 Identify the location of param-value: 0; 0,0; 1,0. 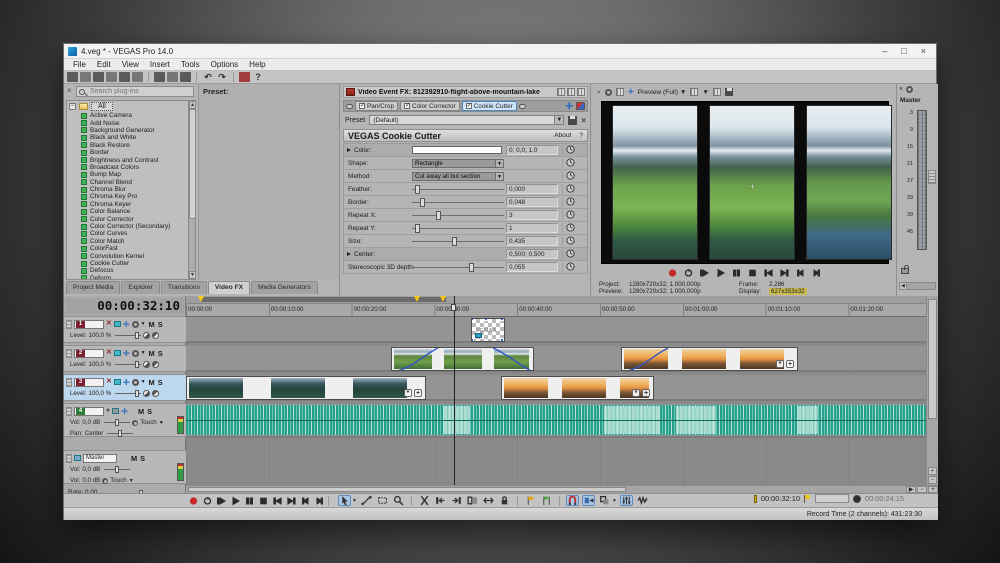
(532, 150).